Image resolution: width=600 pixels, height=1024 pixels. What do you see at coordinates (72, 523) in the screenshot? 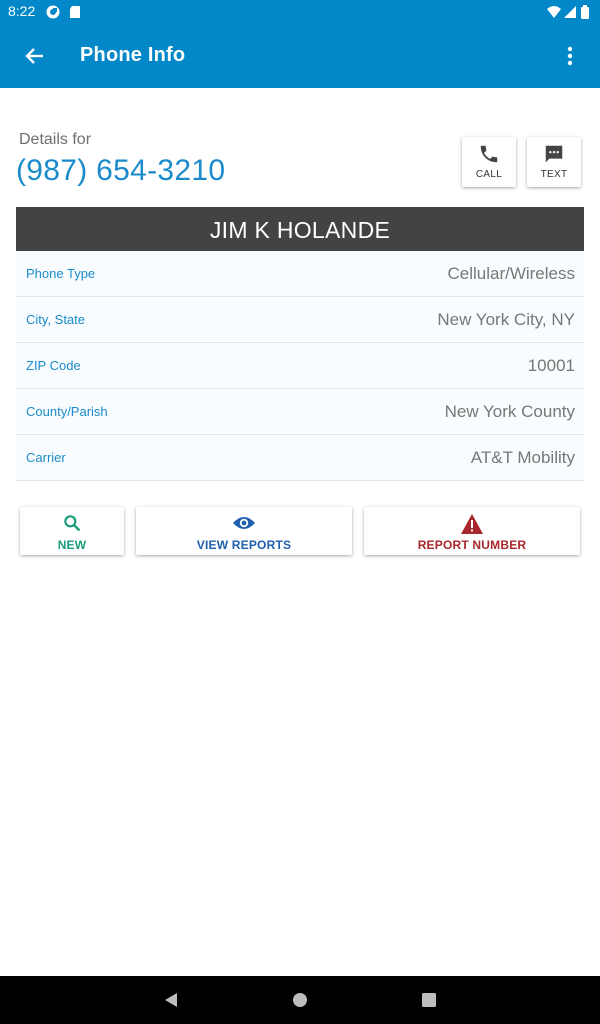
I see `search-icon` at bounding box center [72, 523].